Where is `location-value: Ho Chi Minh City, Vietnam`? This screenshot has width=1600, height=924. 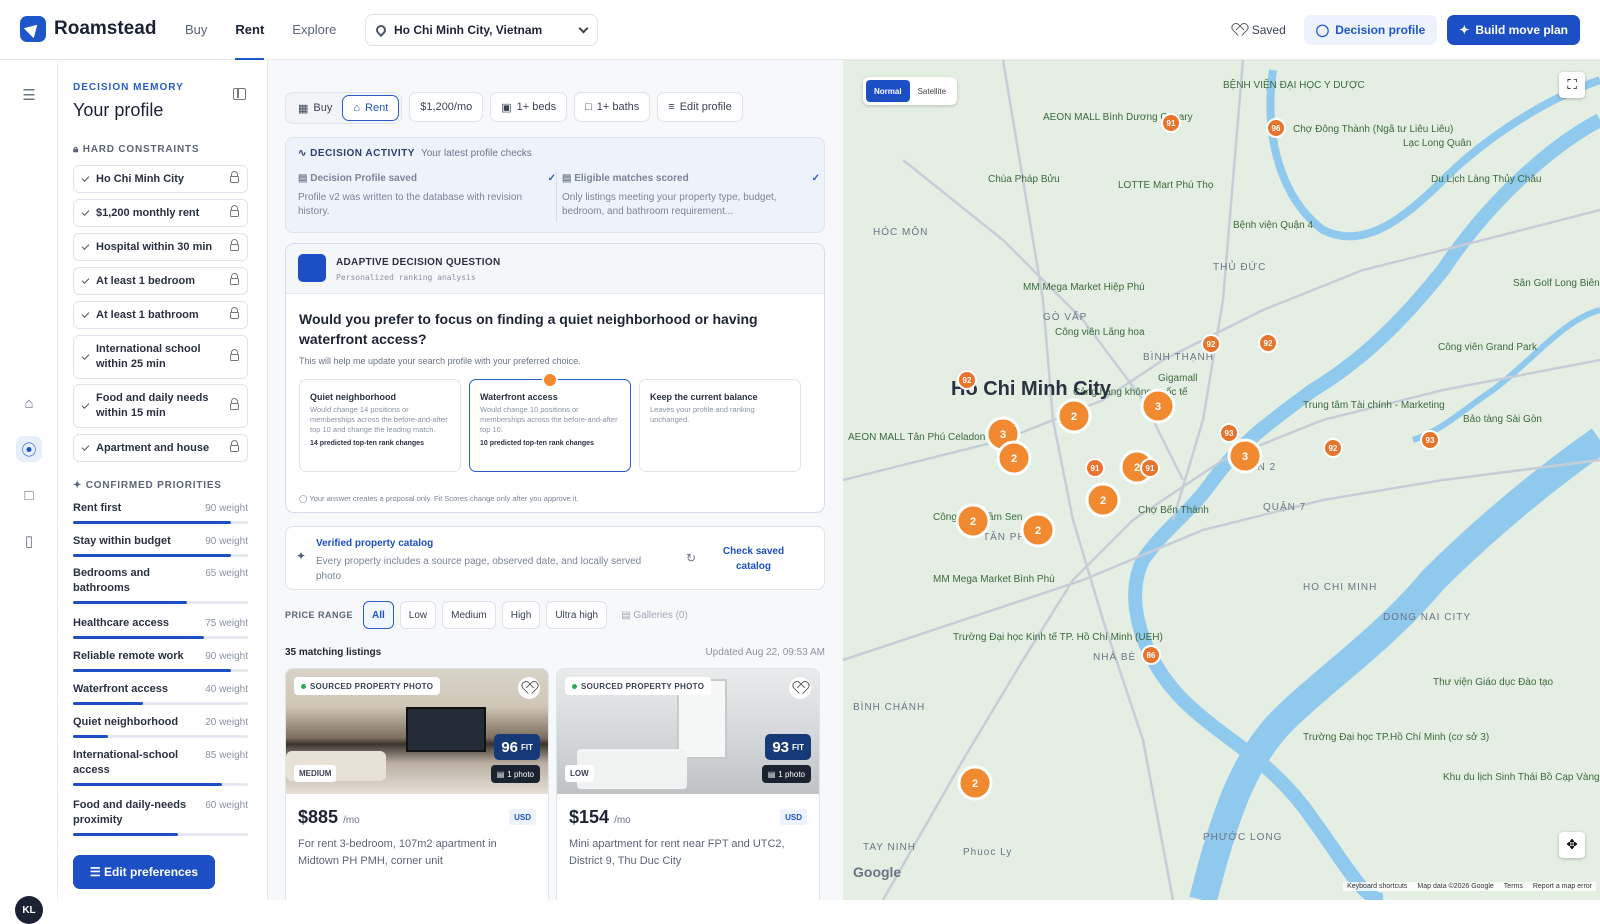
location-value: Ho Chi Minh City, Vietnam is located at coordinates (468, 30).